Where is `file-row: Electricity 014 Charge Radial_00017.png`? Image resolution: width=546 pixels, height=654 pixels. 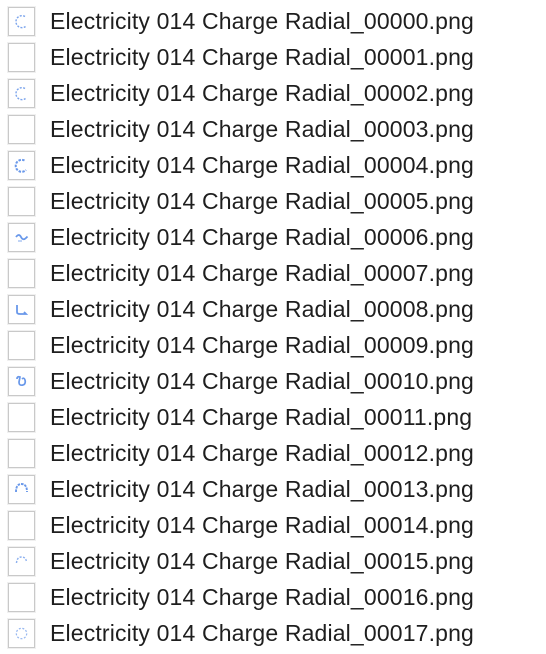 file-row: Electricity 014 Charge Radial_00017.png is located at coordinates (273, 633).